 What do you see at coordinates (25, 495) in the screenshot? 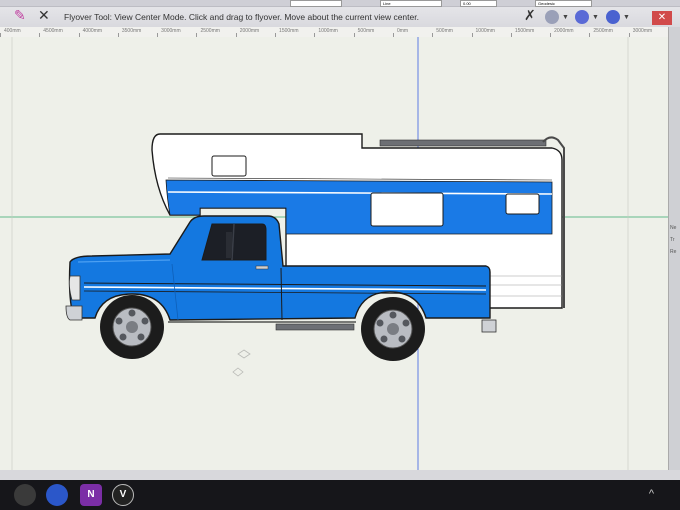
I see `firefox-icon` at bounding box center [25, 495].